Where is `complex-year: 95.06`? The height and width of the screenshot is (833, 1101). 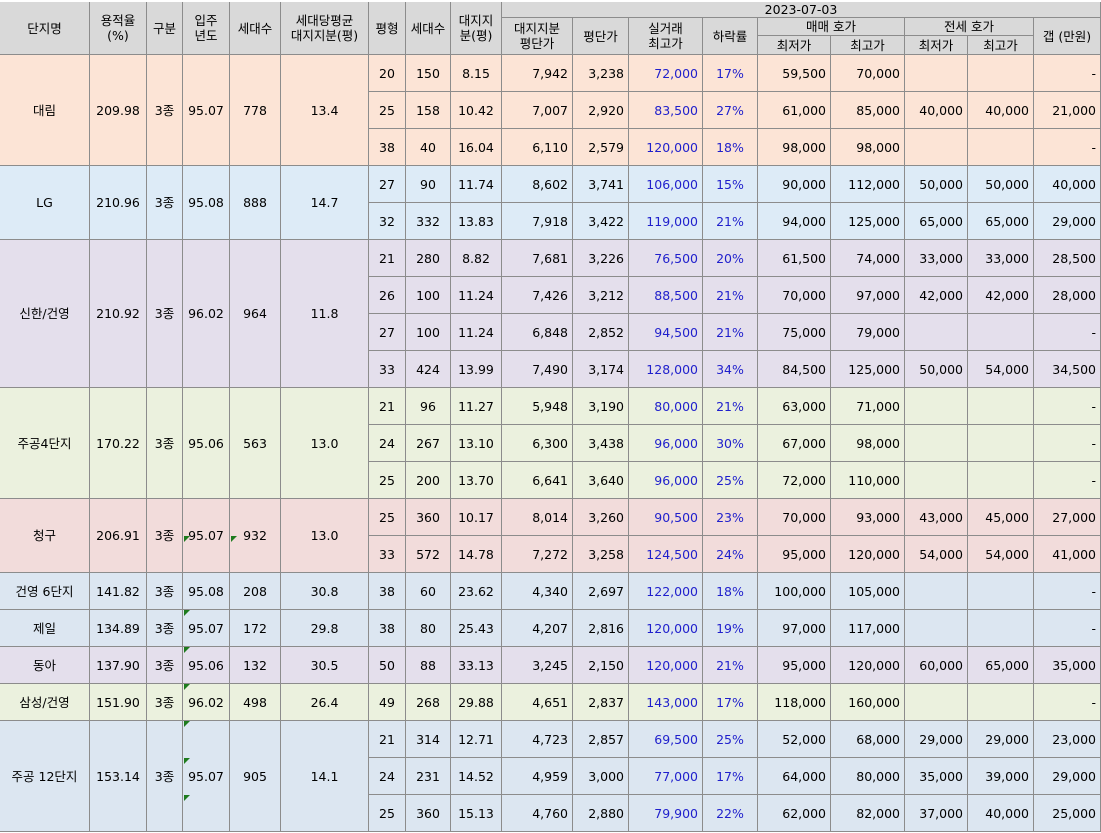
complex-year: 95.06 is located at coordinates (206, 665).